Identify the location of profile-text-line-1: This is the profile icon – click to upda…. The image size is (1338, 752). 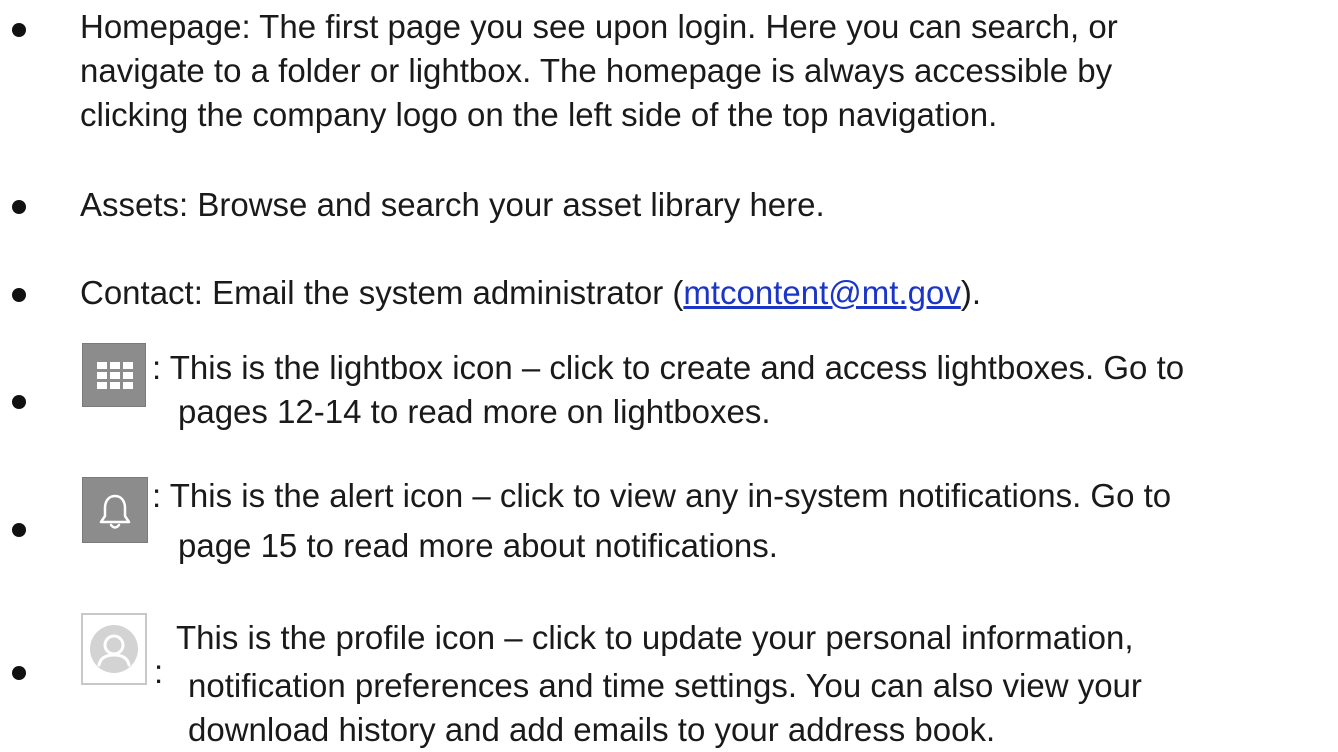
(655, 637).